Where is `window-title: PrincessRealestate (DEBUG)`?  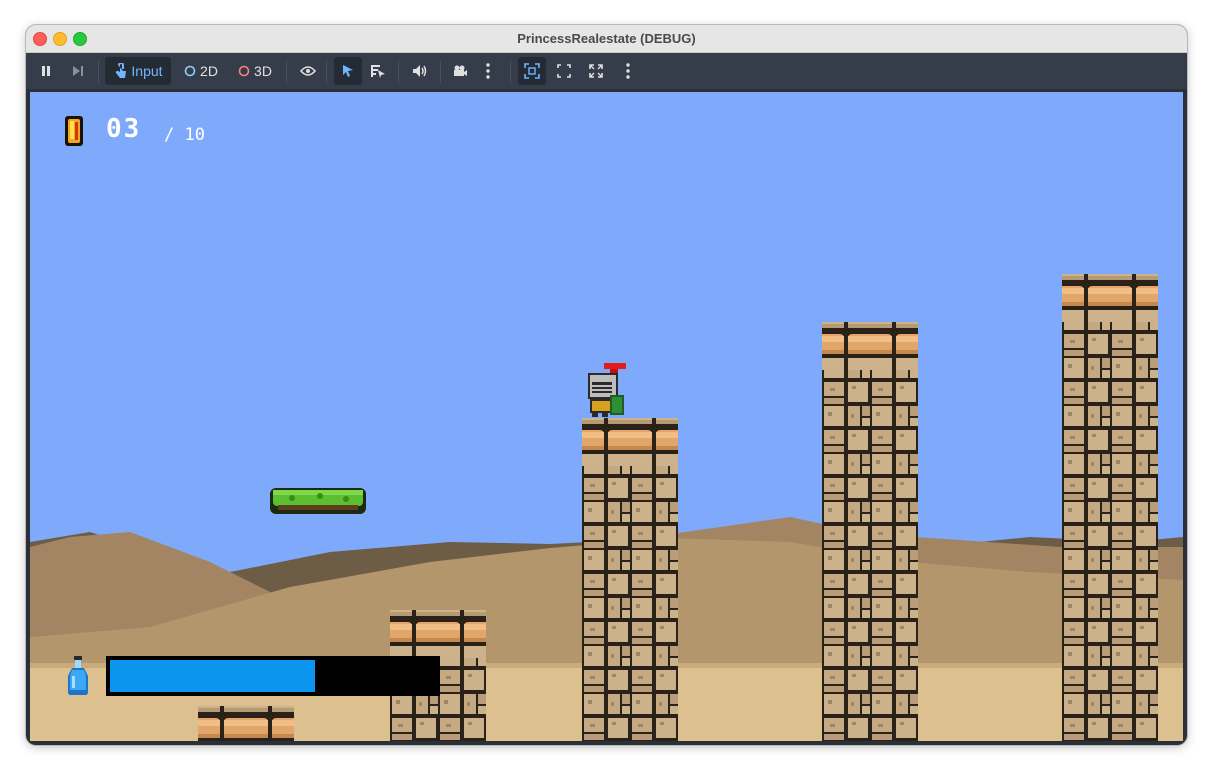 window-title: PrincessRealestate (DEBUG) is located at coordinates (606, 38).